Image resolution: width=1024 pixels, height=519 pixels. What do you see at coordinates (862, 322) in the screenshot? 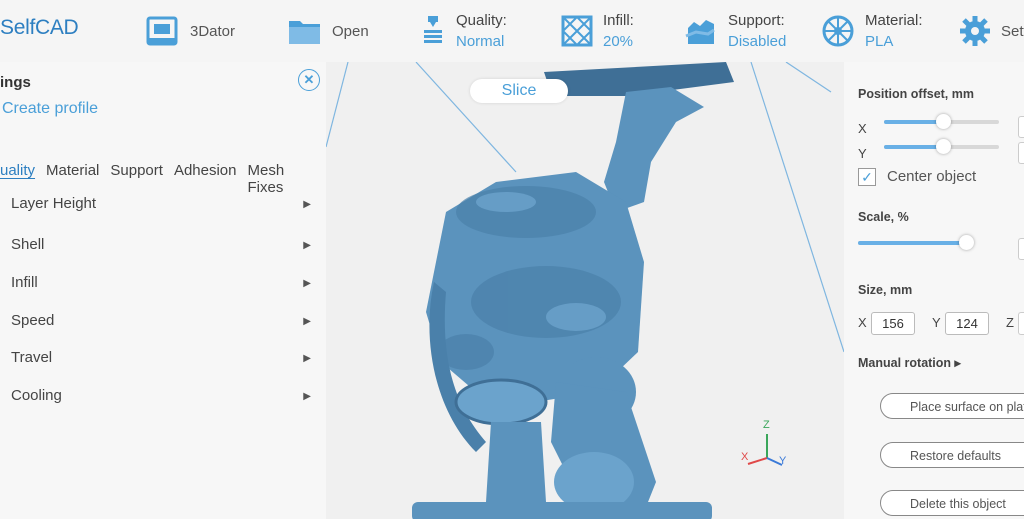
I see `size-x-label: X` at bounding box center [862, 322].